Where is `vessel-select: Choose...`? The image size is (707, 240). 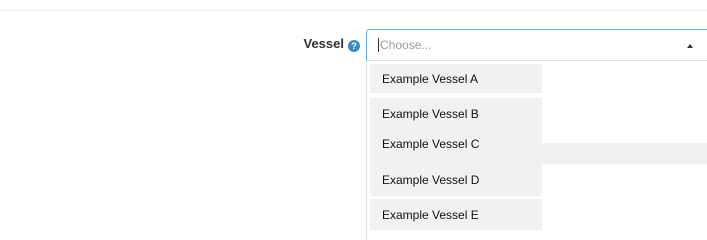 vessel-select: Choose... is located at coordinates (536, 45).